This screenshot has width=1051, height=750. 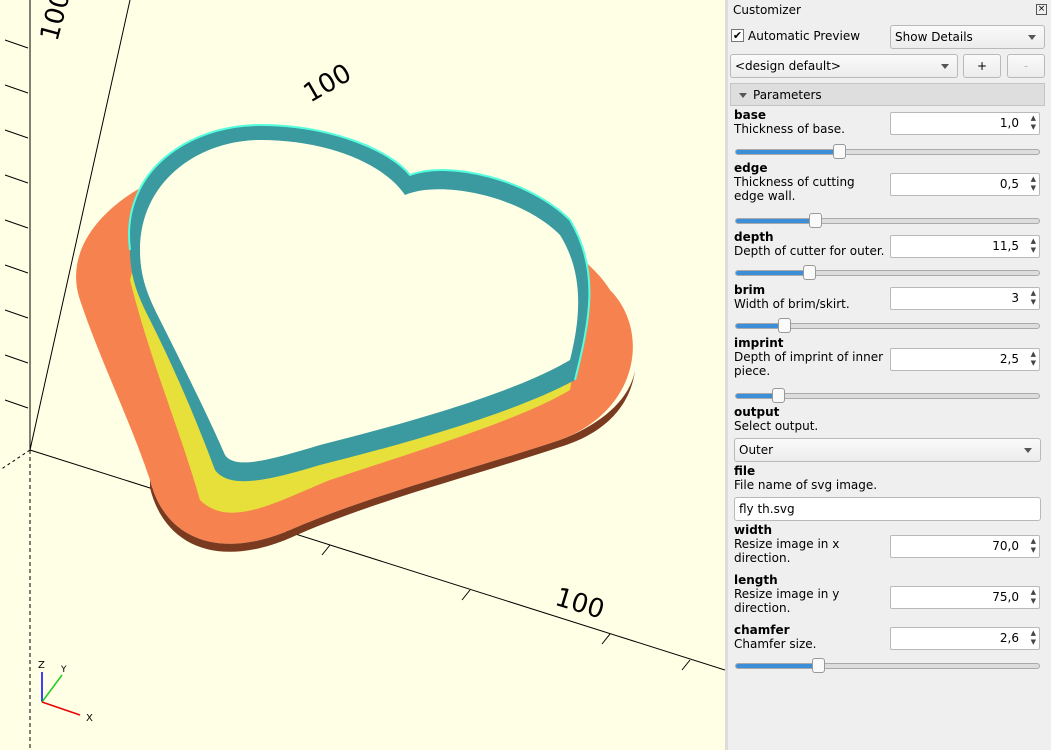 I want to click on brim-slider, so click(x=887, y=325).